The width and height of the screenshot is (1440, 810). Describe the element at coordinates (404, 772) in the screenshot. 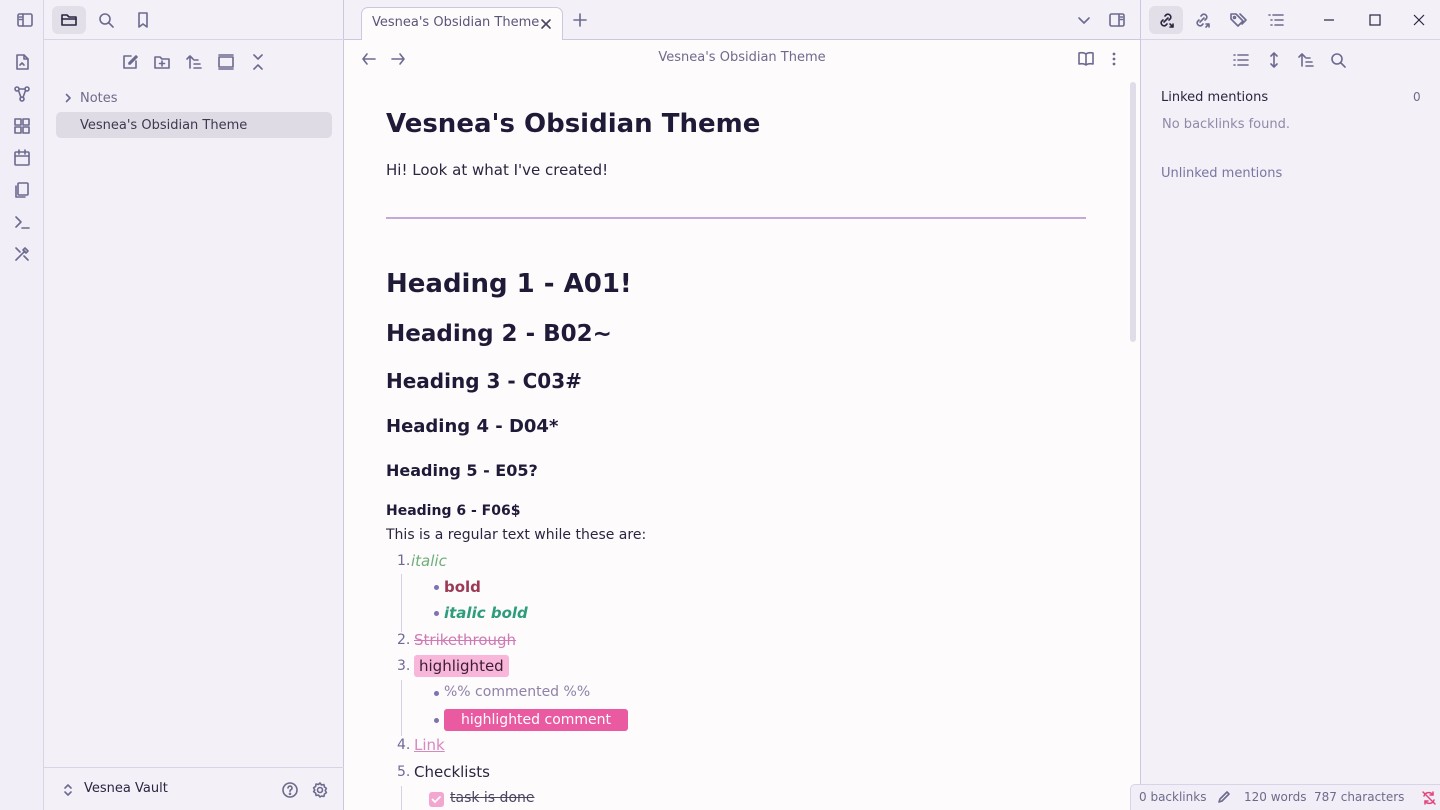

I see `list-number: 5.` at that location.